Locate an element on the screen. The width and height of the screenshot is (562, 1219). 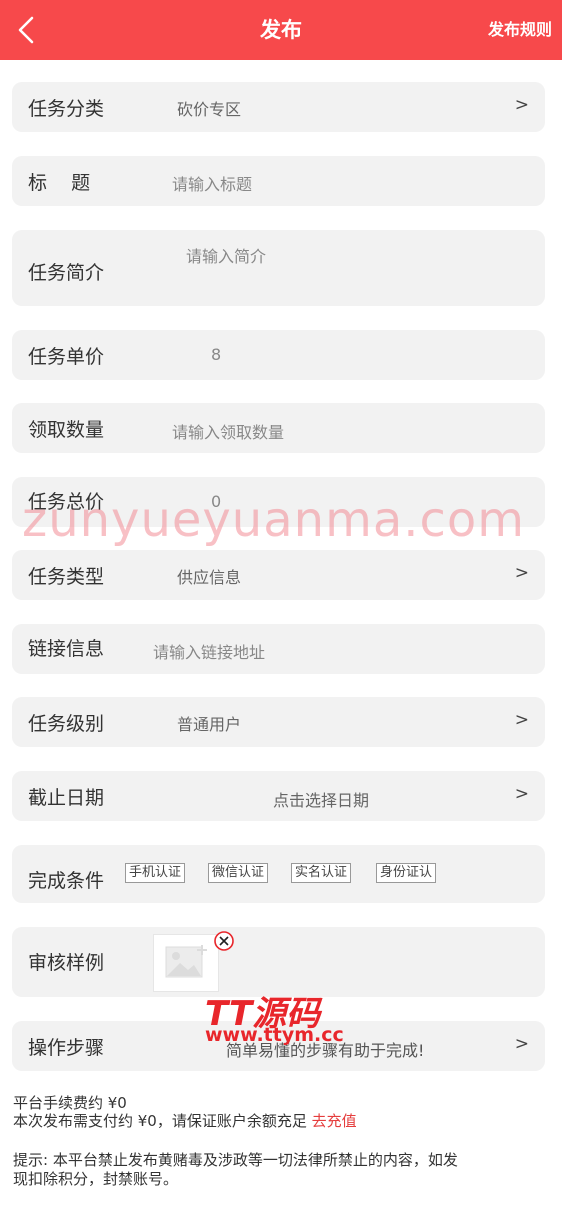
image-placeholder-icon is located at coordinates (186, 961).